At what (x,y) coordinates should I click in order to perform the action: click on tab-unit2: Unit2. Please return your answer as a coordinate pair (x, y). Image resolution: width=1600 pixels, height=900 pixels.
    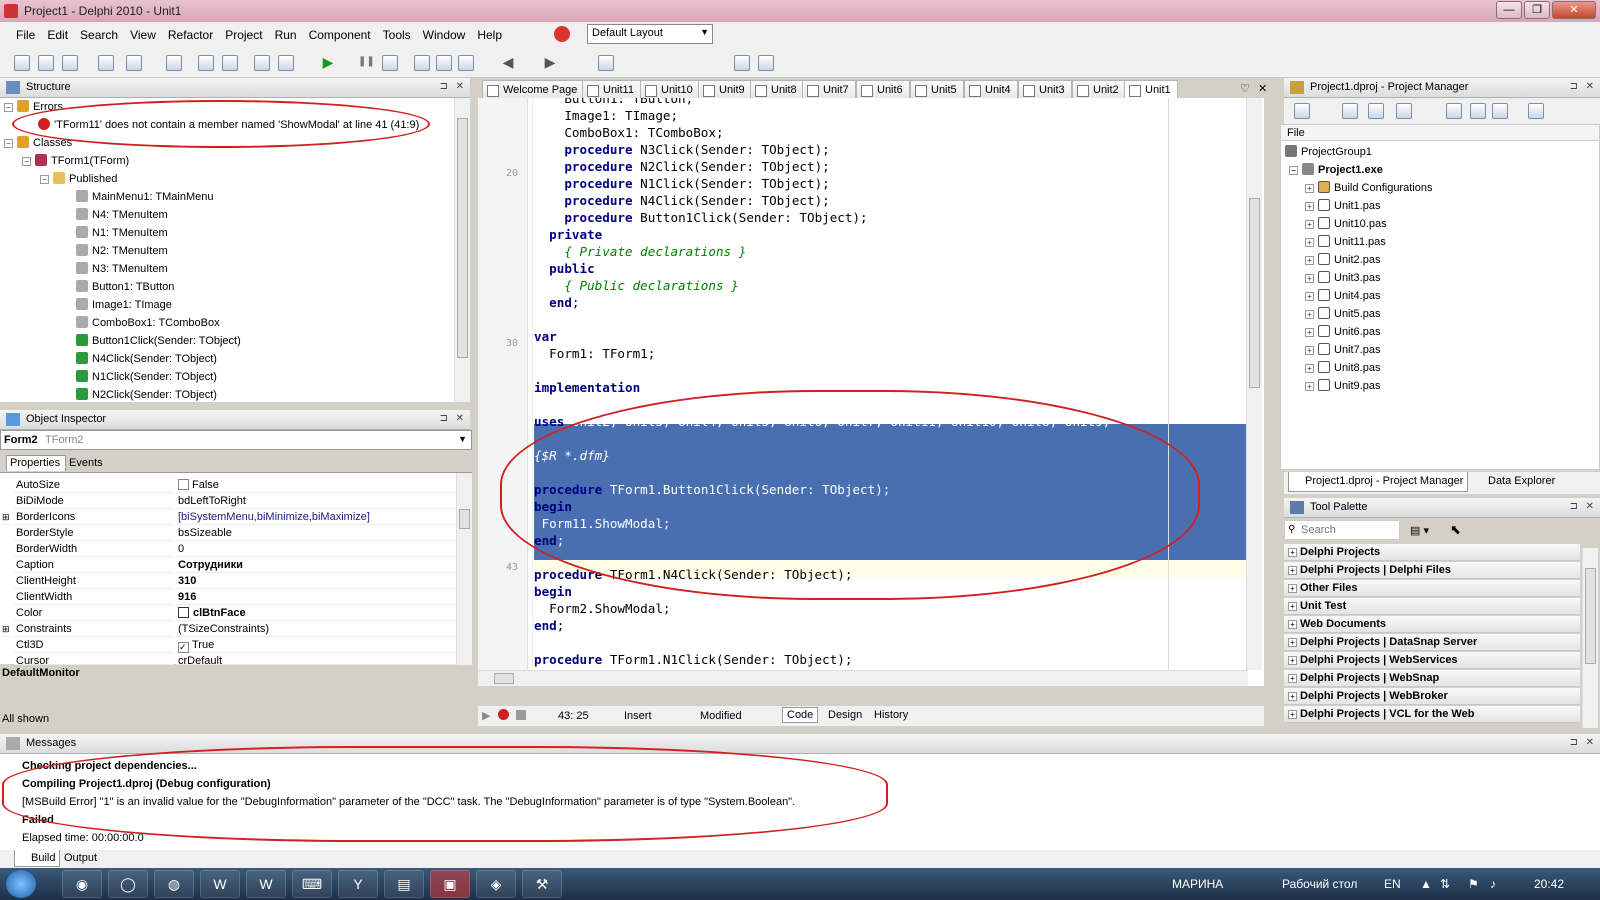
    Looking at the image, I should click on (1099, 90).